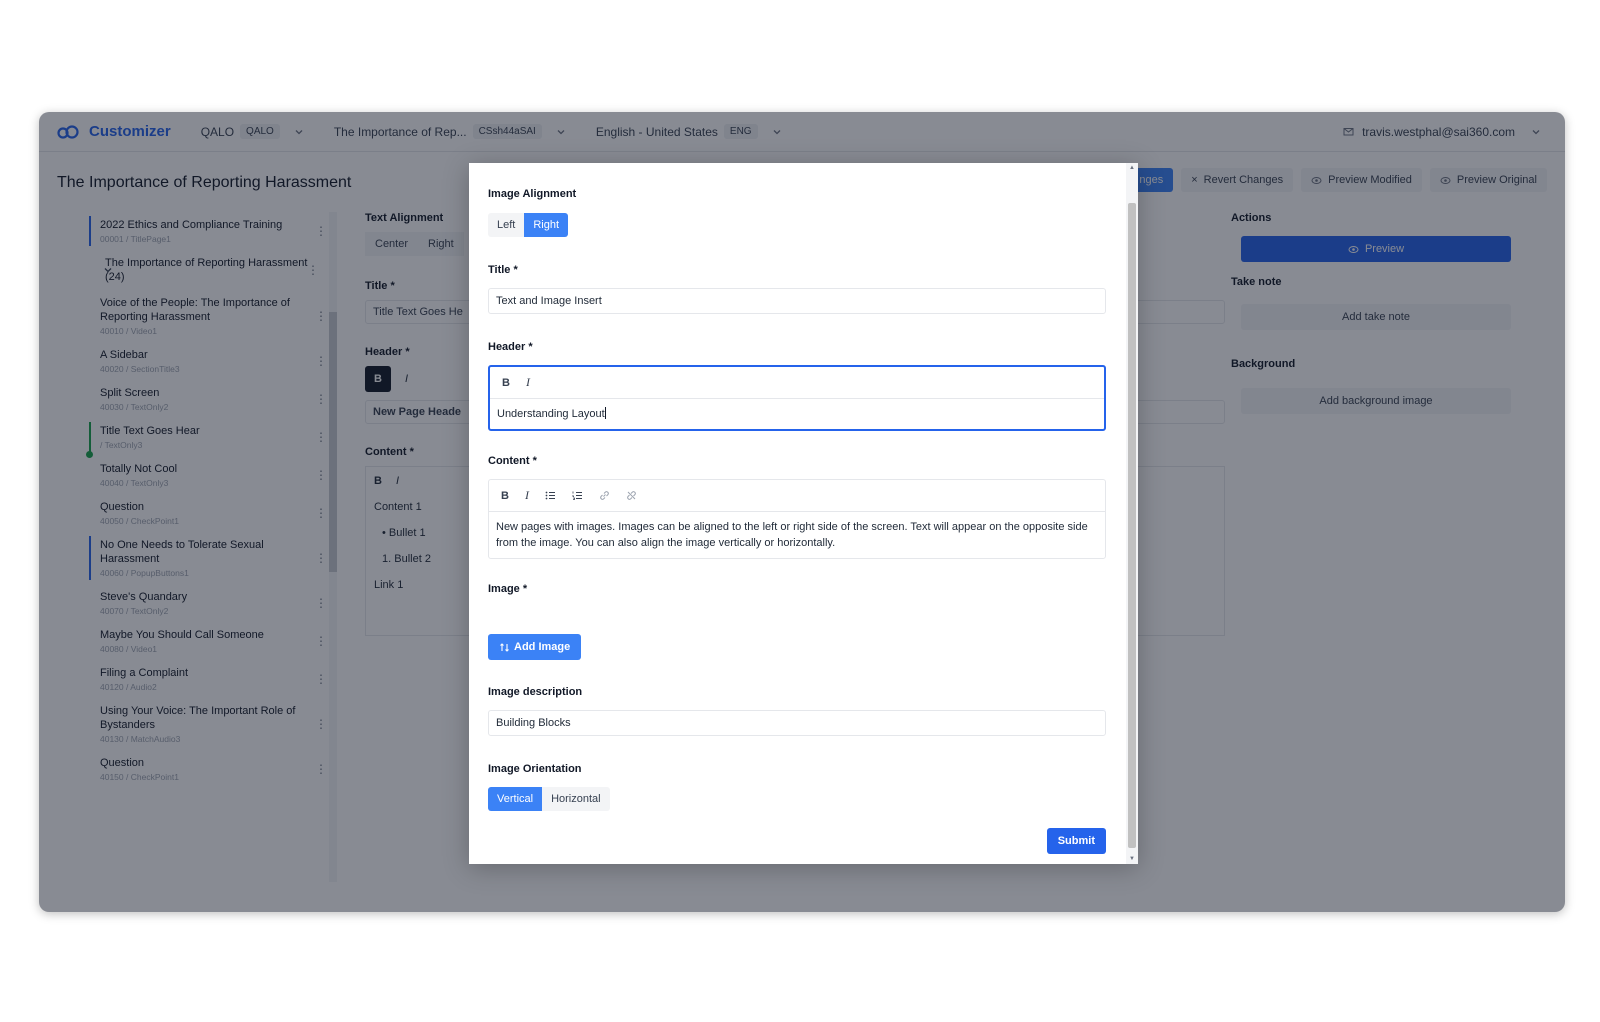 The width and height of the screenshot is (1600, 1022). What do you see at coordinates (1132, 525) in the screenshot?
I see `modal-scrollbar-thumb` at bounding box center [1132, 525].